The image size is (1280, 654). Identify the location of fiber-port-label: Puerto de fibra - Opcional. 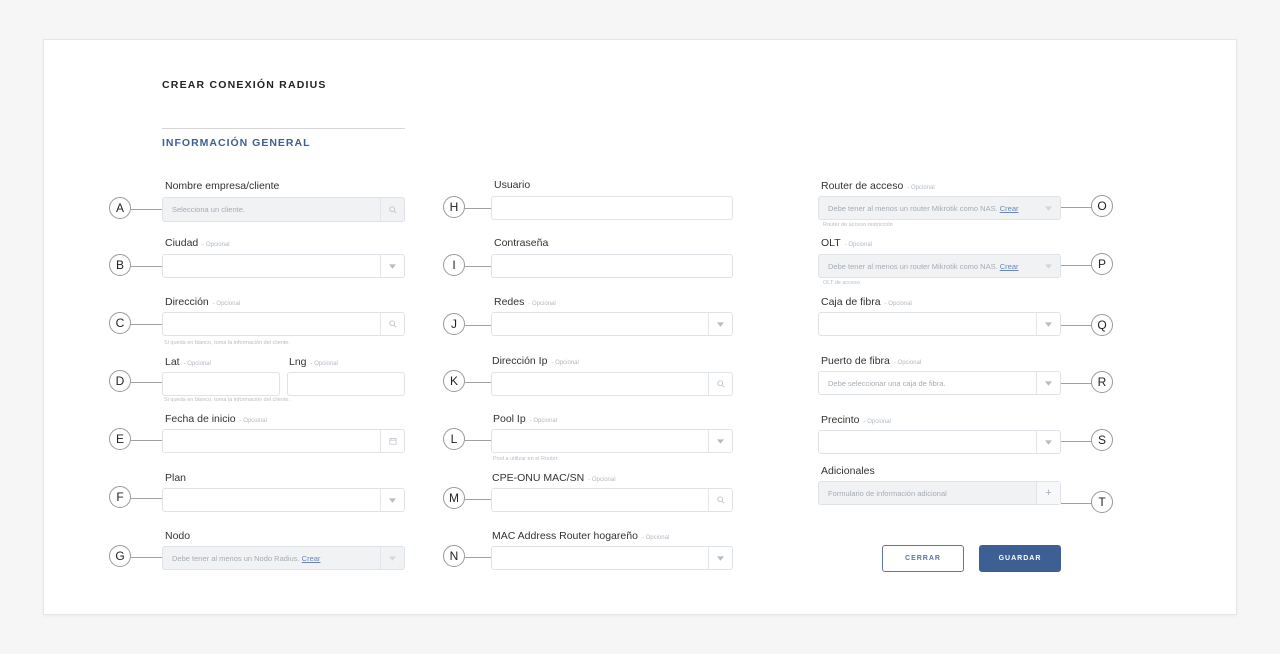
(871, 361).